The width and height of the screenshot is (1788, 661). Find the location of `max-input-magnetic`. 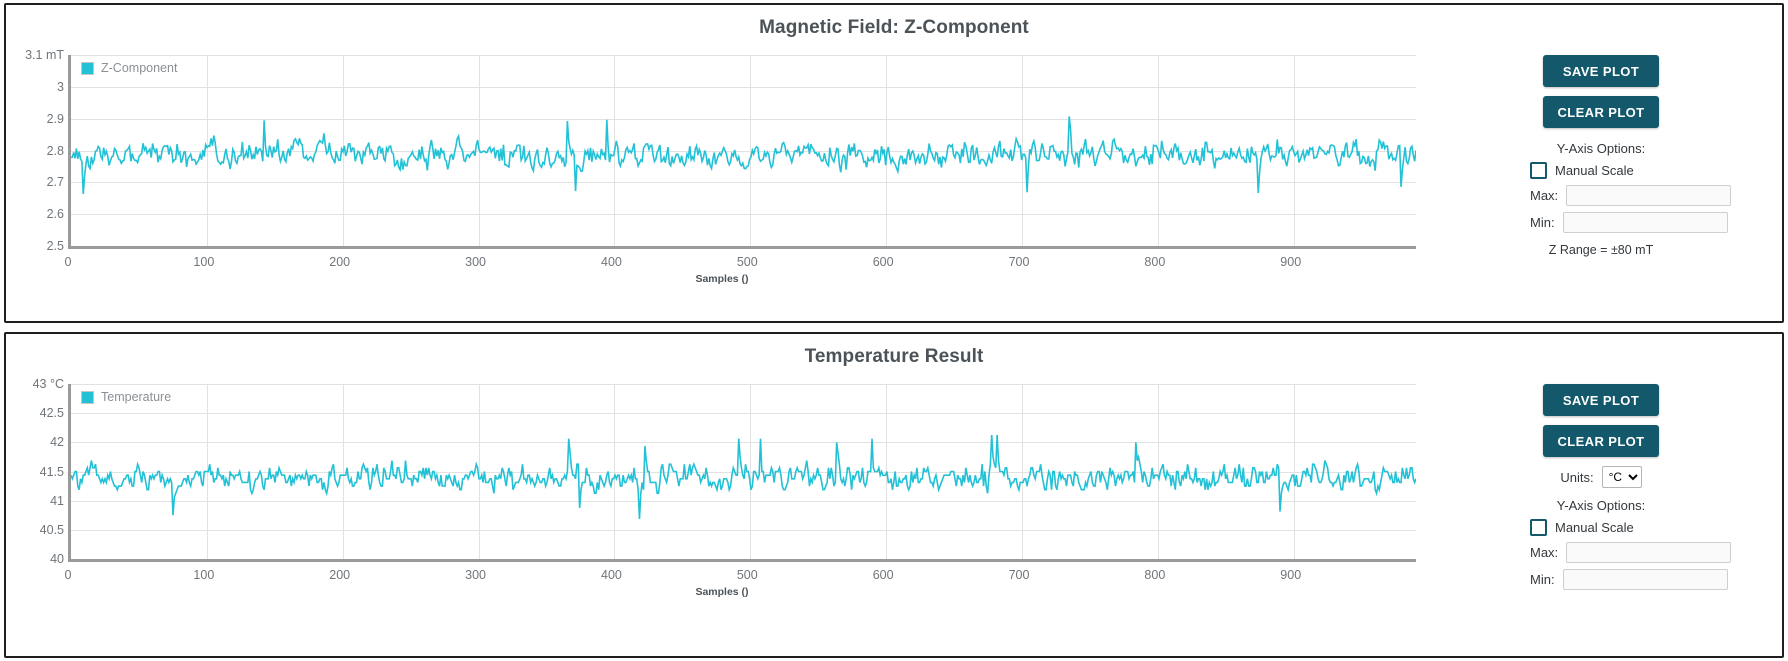

max-input-magnetic is located at coordinates (1649, 195).